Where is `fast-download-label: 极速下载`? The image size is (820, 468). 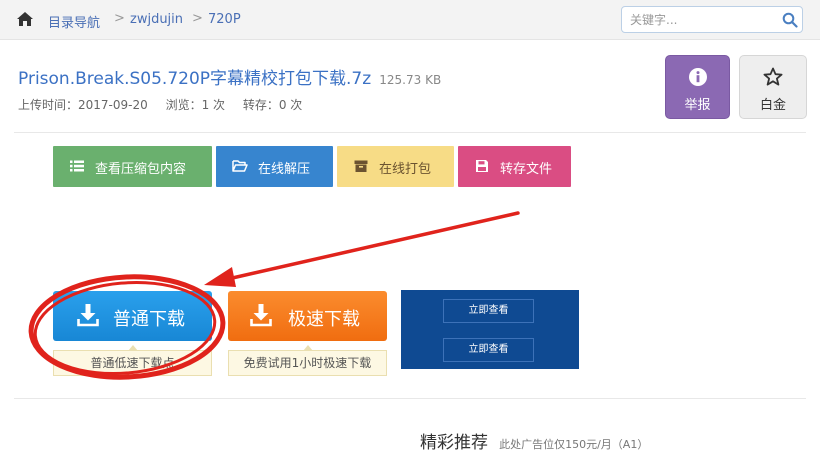
fast-download-label: 极速下载 is located at coordinates (324, 319).